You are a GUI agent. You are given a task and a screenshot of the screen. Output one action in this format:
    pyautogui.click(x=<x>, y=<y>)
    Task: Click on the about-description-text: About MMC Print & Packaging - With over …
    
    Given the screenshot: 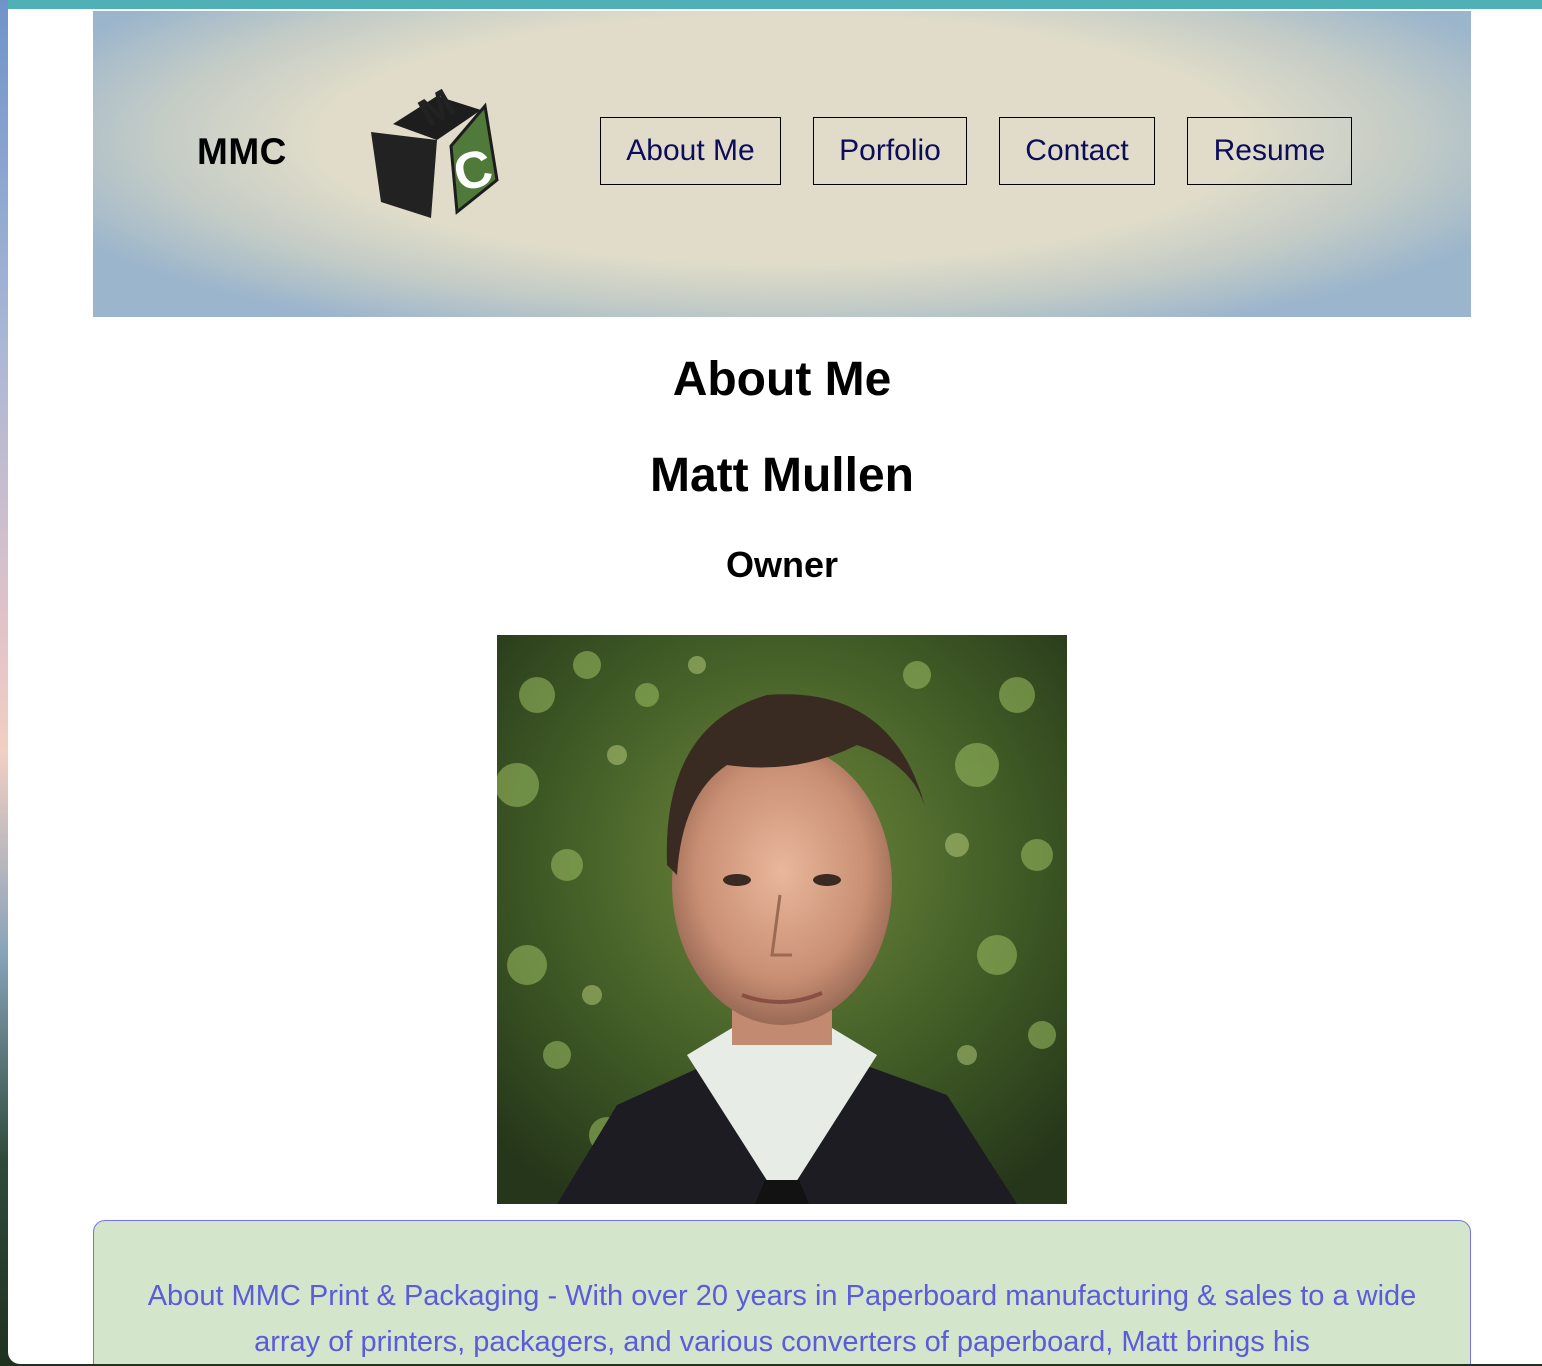 What is the action you would take?
    pyautogui.click(x=782, y=1319)
    